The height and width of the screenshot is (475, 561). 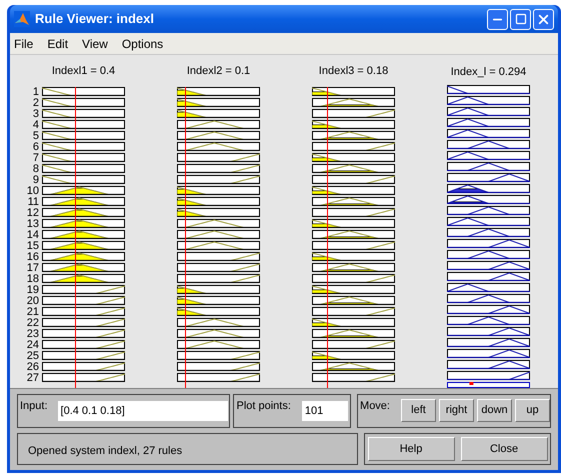 What do you see at coordinates (35, 136) in the screenshot?
I see `rule-number: 5` at bounding box center [35, 136].